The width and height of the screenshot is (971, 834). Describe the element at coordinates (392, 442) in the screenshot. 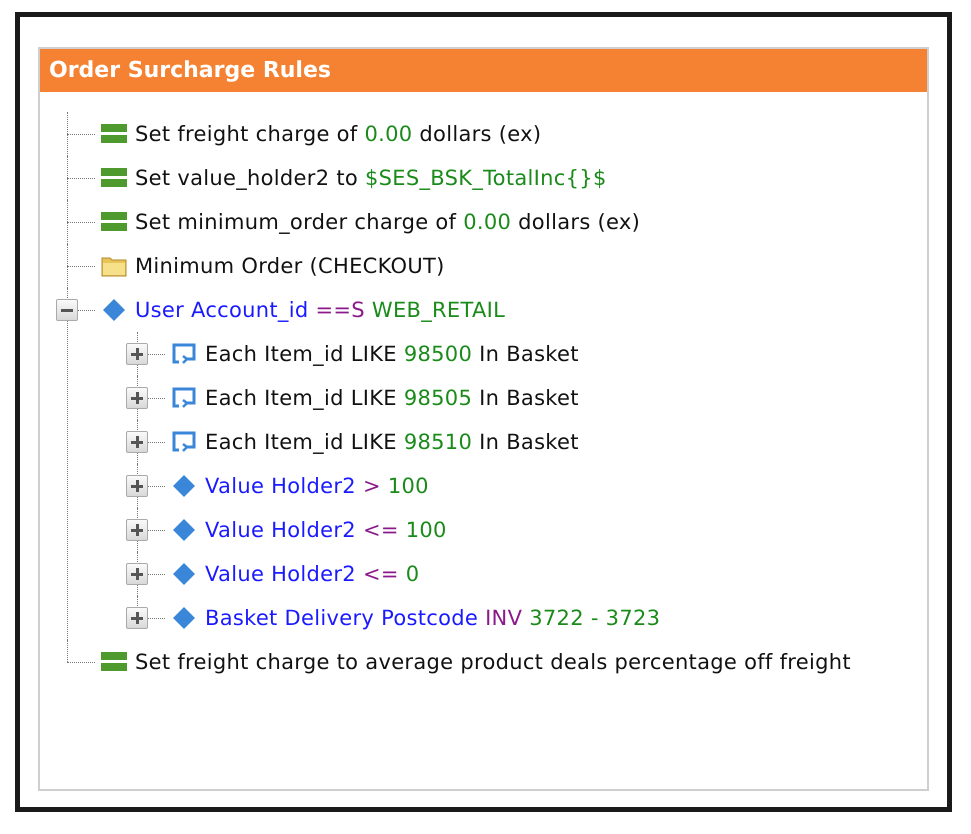

I see `rule-label: Each Item_id LIKE 98510 In Basket` at that location.